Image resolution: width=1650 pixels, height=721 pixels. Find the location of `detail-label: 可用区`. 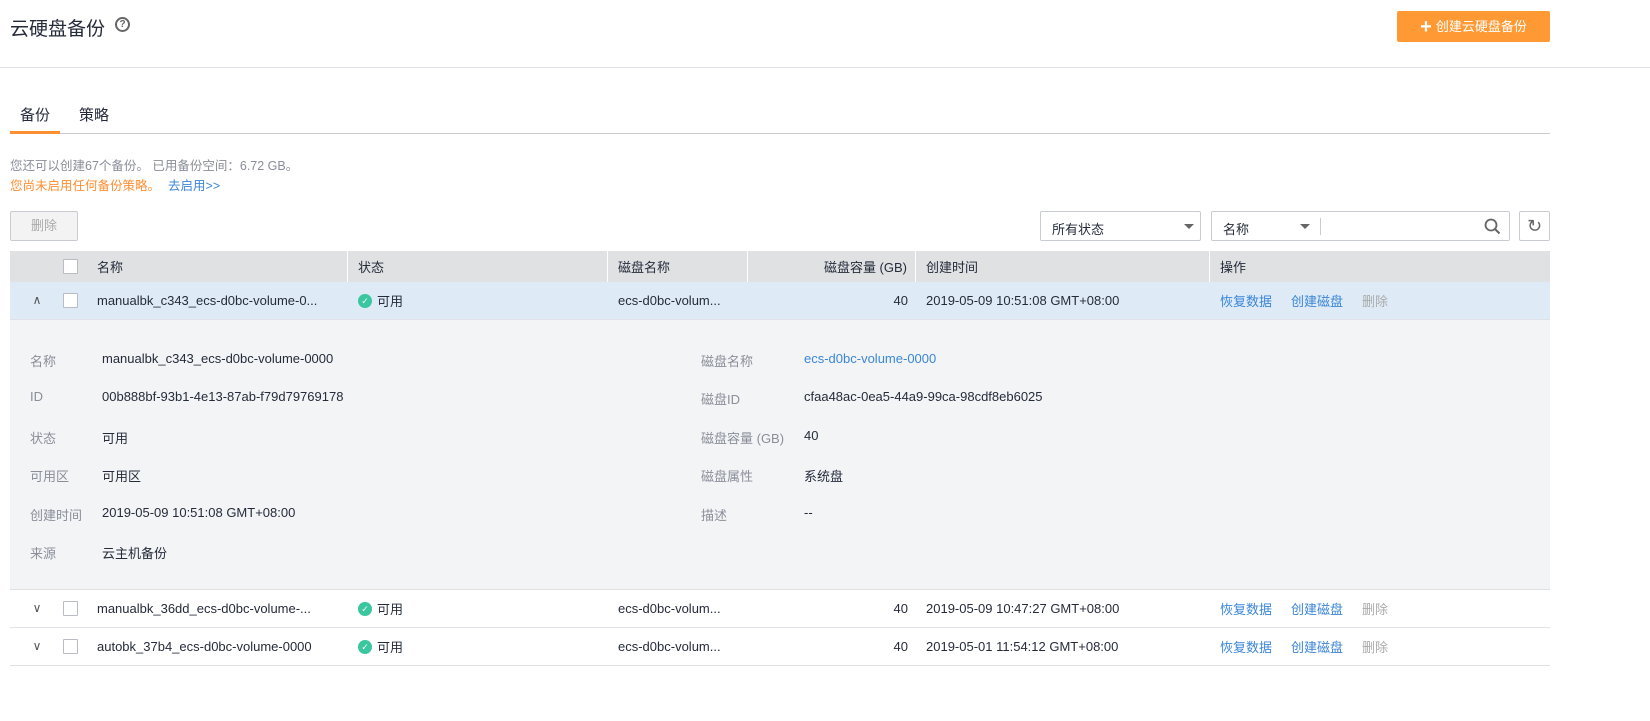

detail-label: 可用区 is located at coordinates (50, 477).